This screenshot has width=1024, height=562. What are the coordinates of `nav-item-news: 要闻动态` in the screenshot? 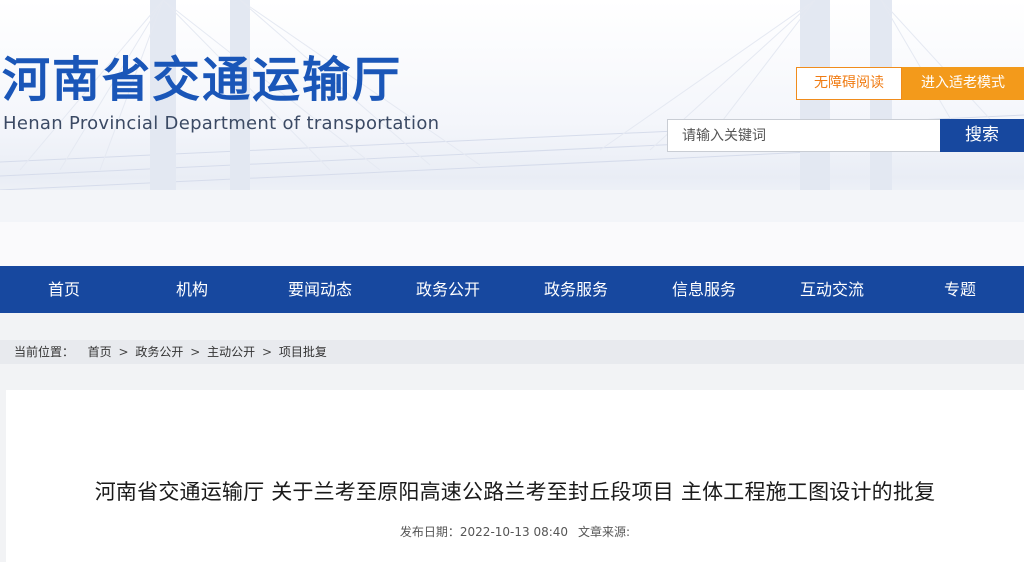 It's located at (320, 289).